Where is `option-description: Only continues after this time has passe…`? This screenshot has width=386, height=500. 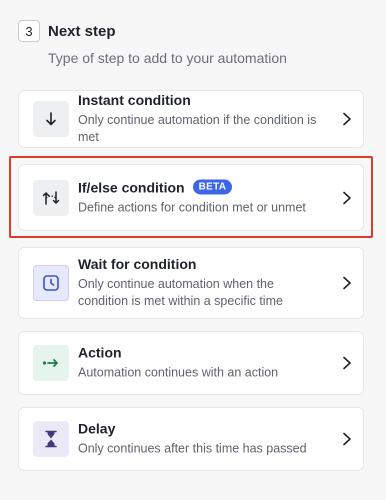
option-description: Only continues after this time has passe… is located at coordinates (192, 448).